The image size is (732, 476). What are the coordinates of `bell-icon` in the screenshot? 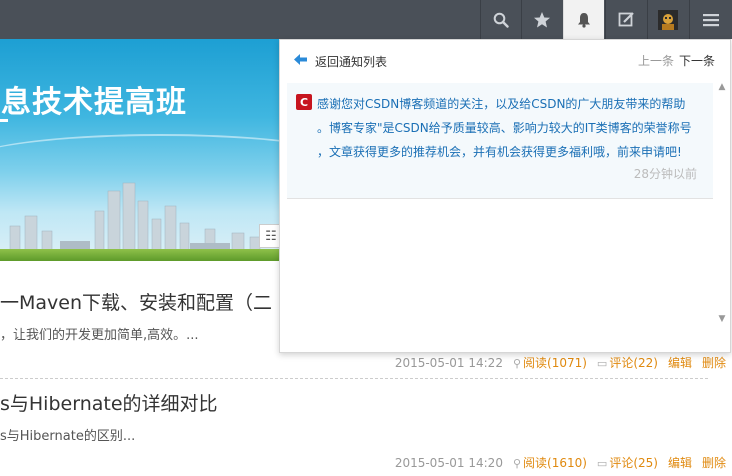 It's located at (584, 20).